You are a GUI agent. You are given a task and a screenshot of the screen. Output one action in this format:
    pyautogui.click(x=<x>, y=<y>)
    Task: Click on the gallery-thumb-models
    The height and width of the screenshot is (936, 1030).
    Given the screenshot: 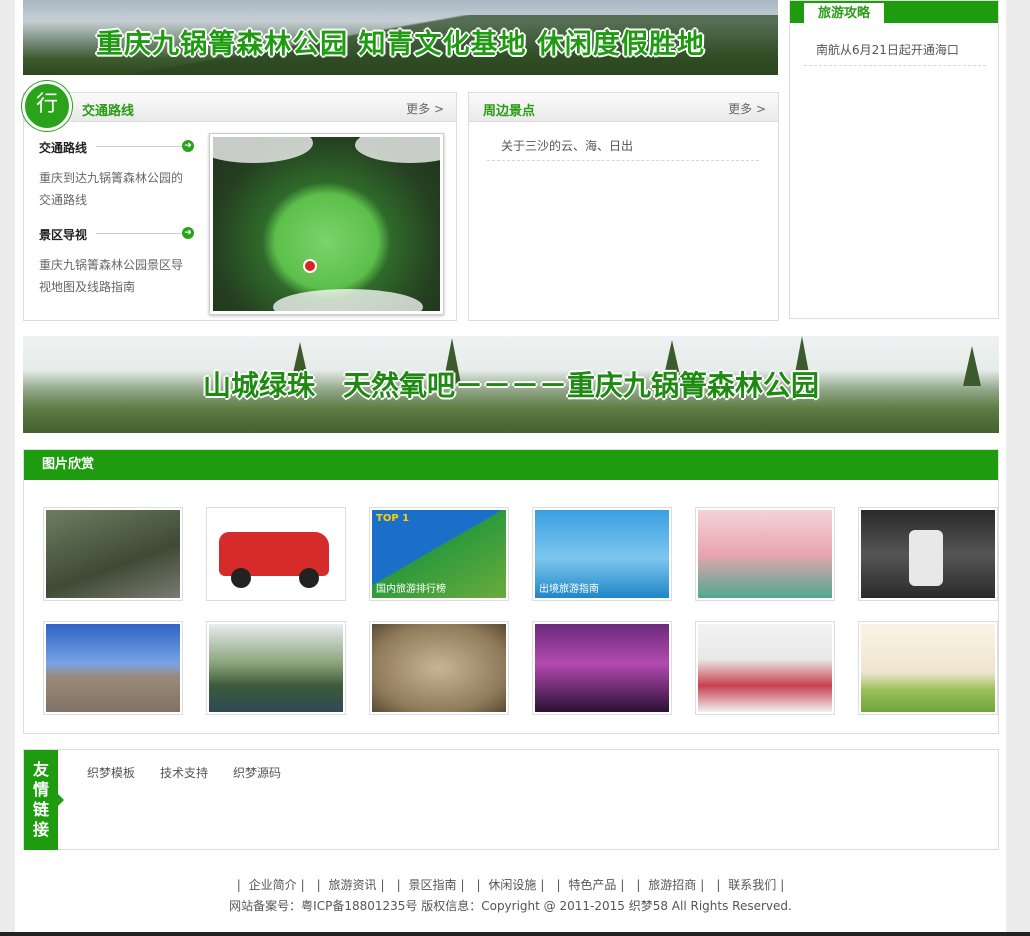 What is the action you would take?
    pyautogui.click(x=765, y=668)
    